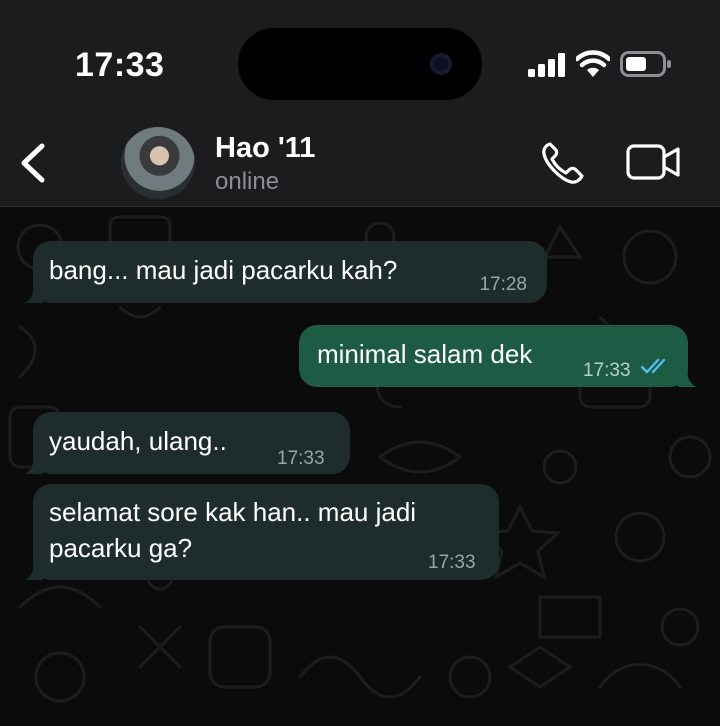  What do you see at coordinates (247, 181) in the screenshot?
I see `contact-status: online` at bounding box center [247, 181].